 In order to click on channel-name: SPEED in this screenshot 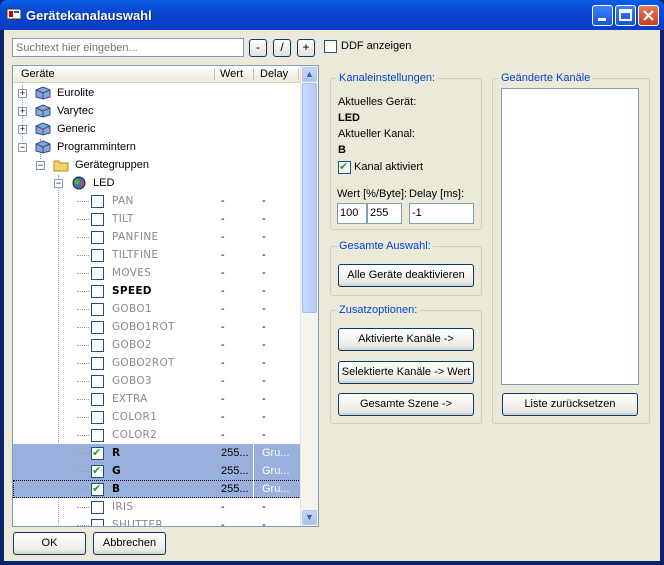, I will do `click(132, 291)`.